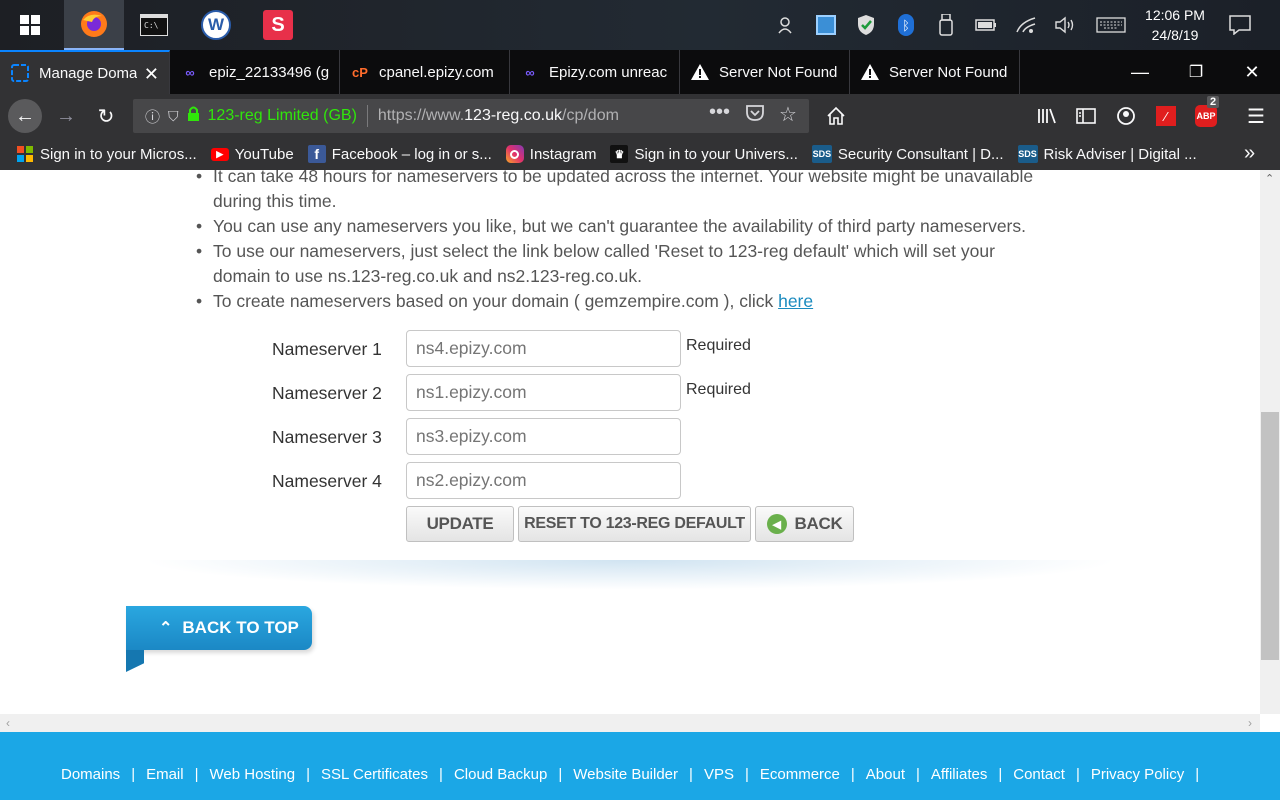  I want to click on library-icon, so click(1047, 116).